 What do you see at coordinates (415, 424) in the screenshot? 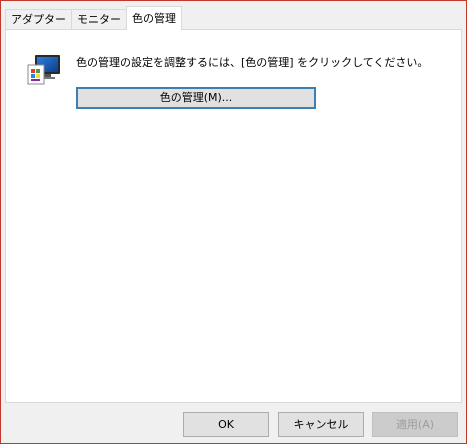
I see `apply-button: 適用(A)` at bounding box center [415, 424].